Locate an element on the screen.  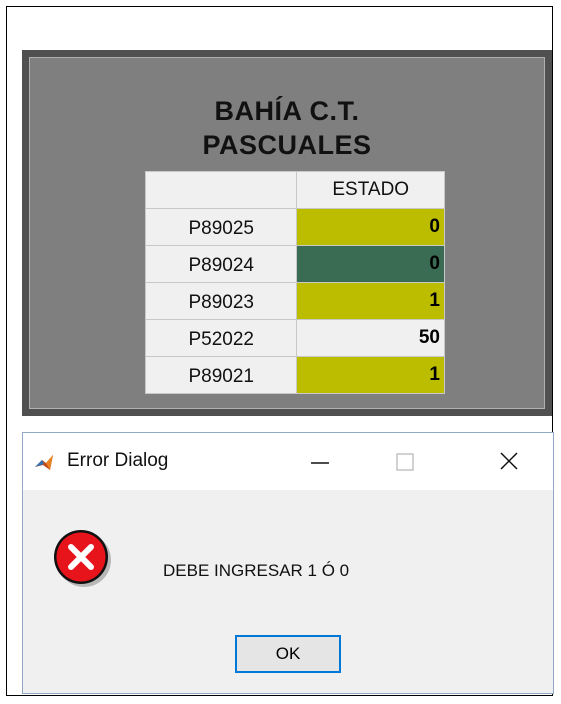
table-row: P52022 50 is located at coordinates (294, 338).